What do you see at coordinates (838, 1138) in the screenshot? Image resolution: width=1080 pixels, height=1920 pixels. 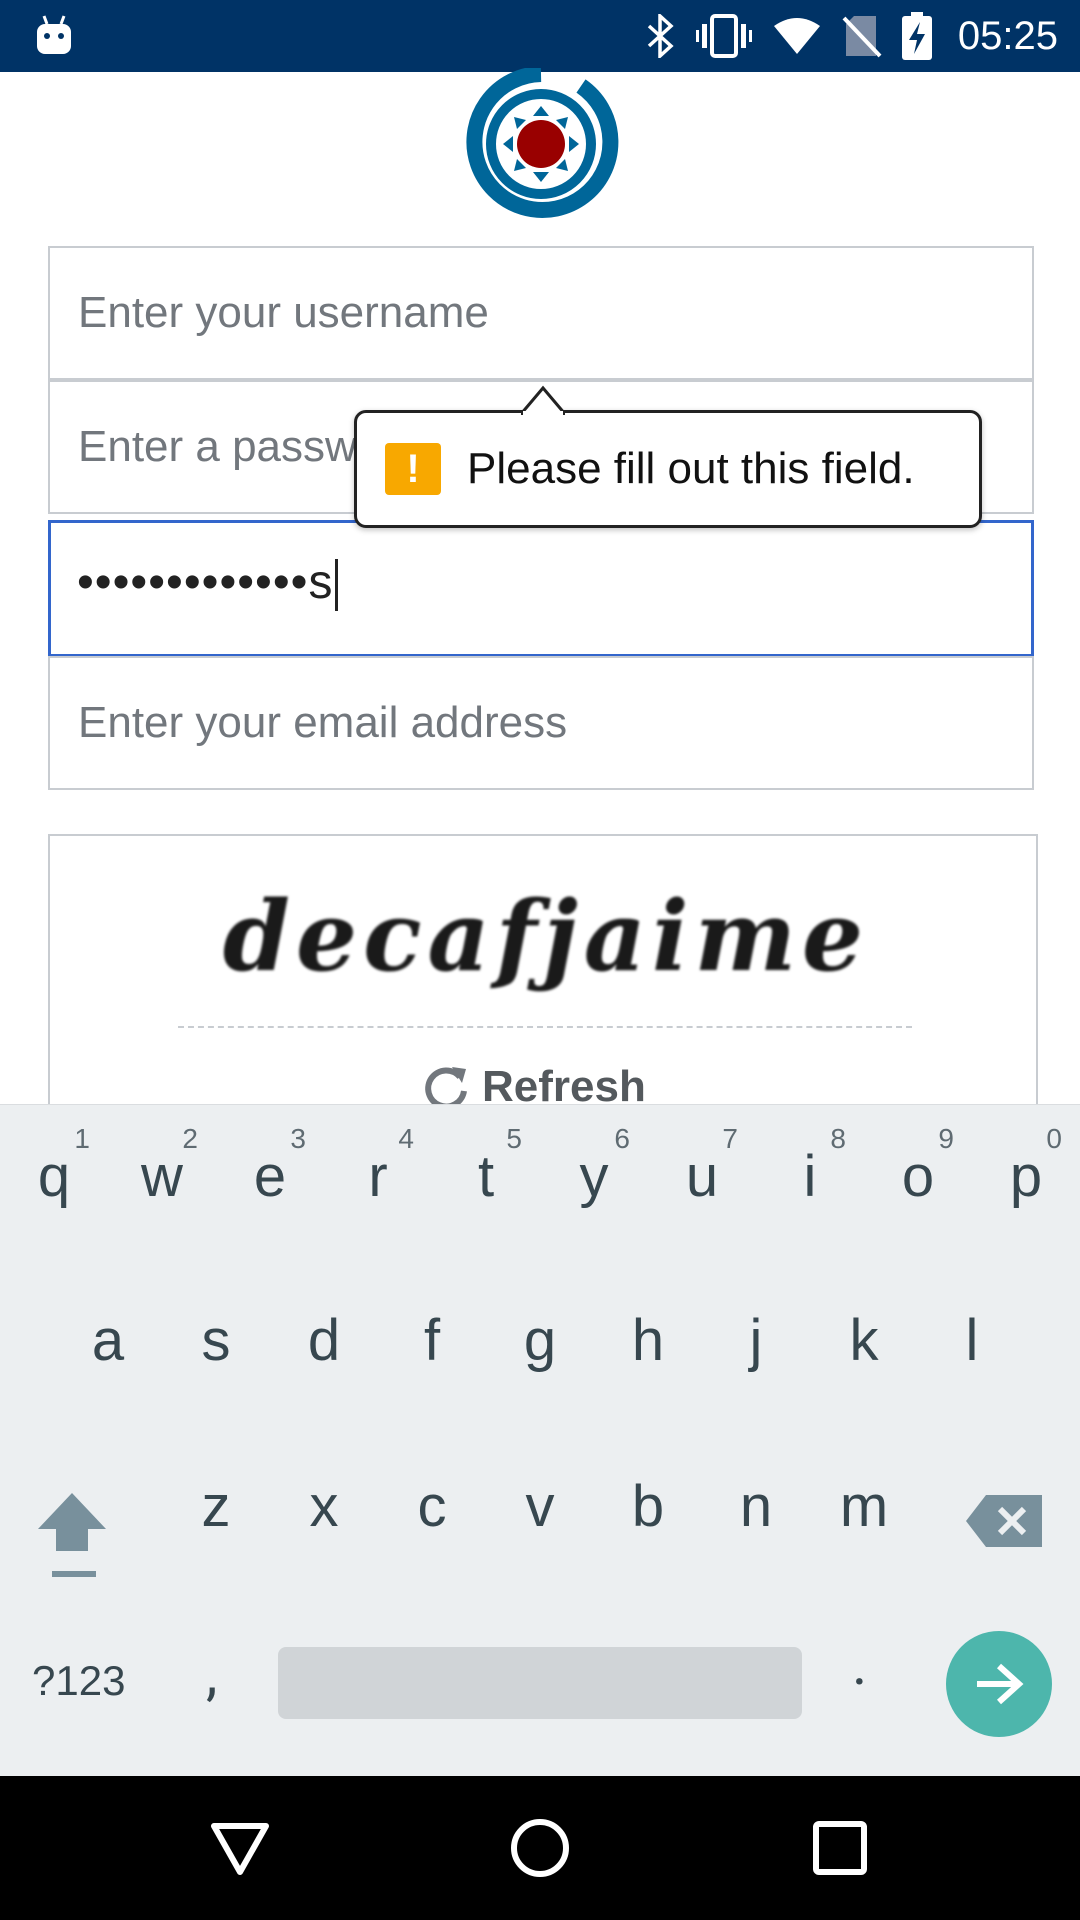 I see `key-hint: 8` at bounding box center [838, 1138].